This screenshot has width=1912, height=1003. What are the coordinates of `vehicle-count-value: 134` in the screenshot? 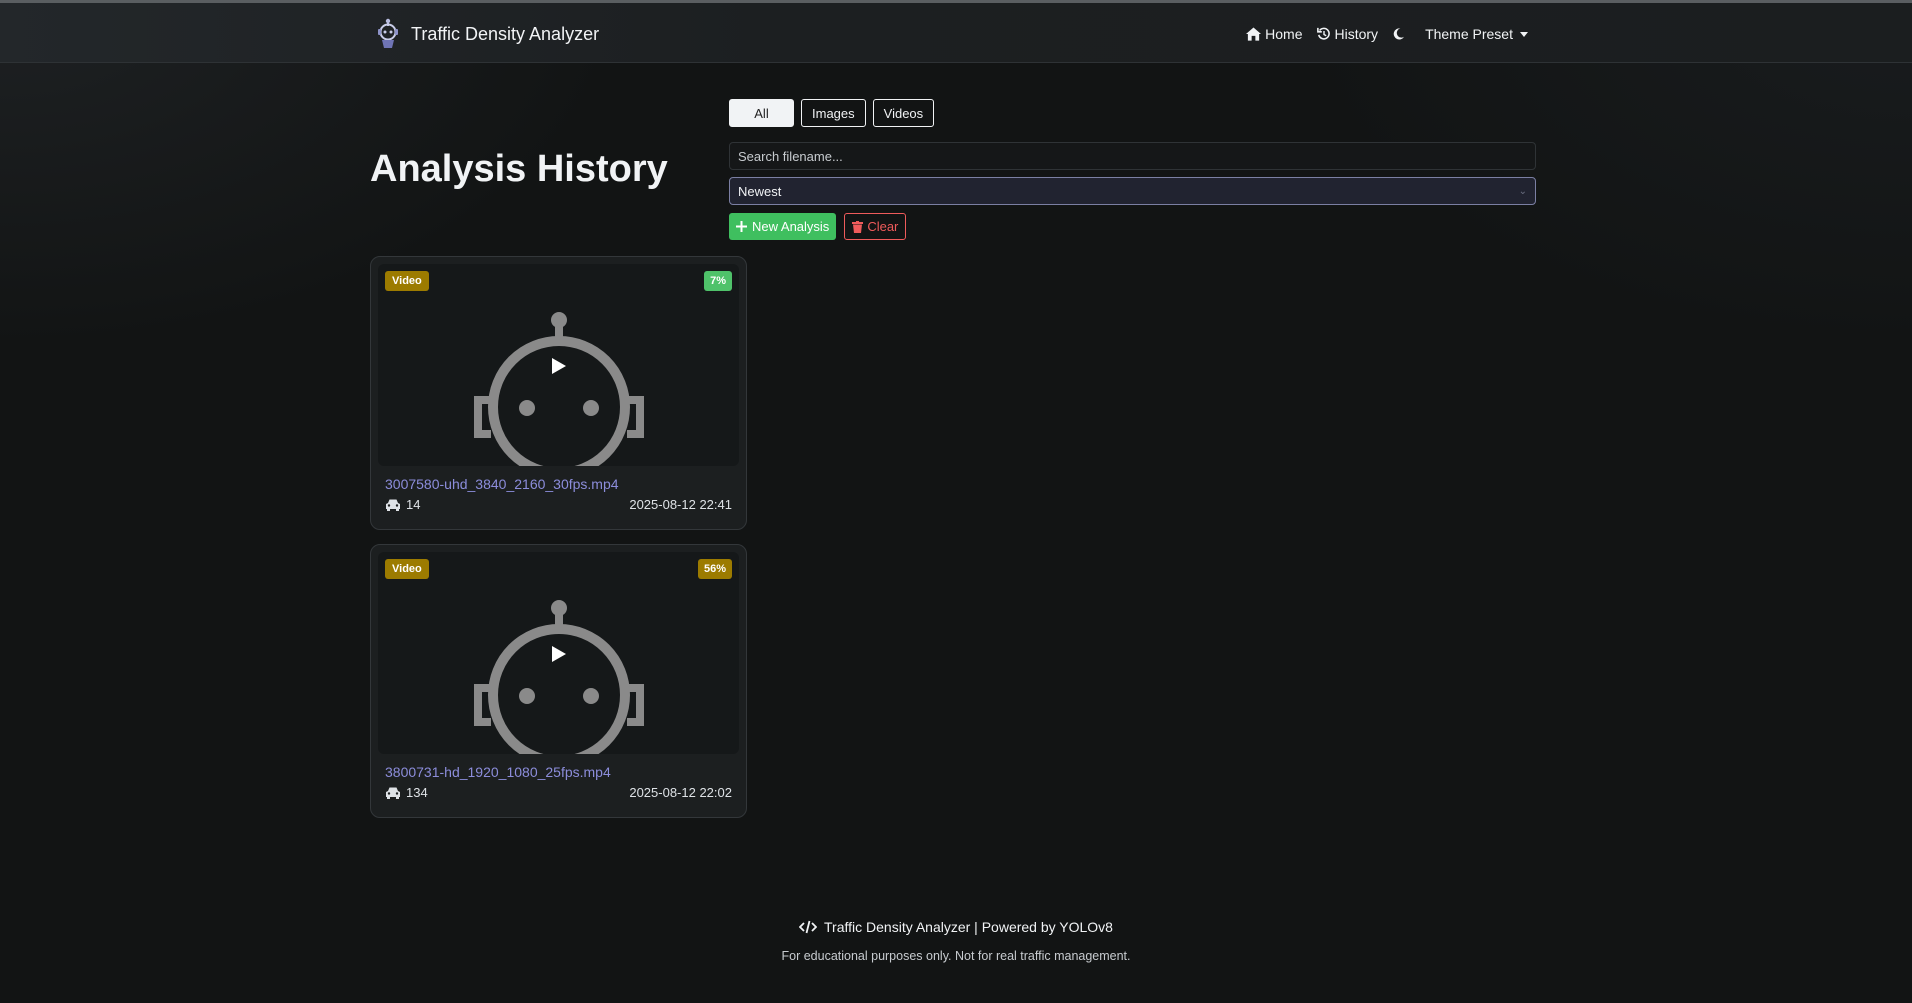 It's located at (417, 792).